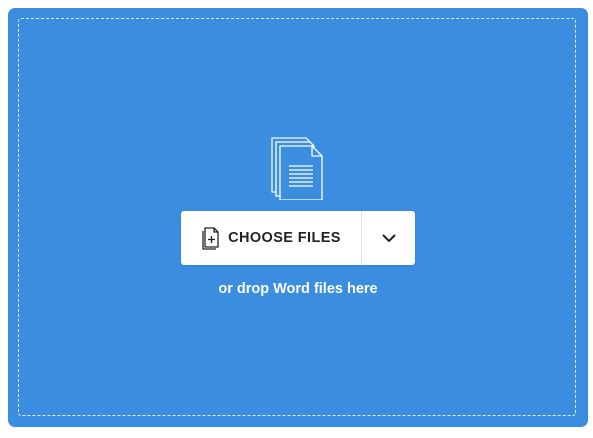 The height and width of the screenshot is (438, 593). I want to click on upload-source-dropdown-button, so click(388, 238).